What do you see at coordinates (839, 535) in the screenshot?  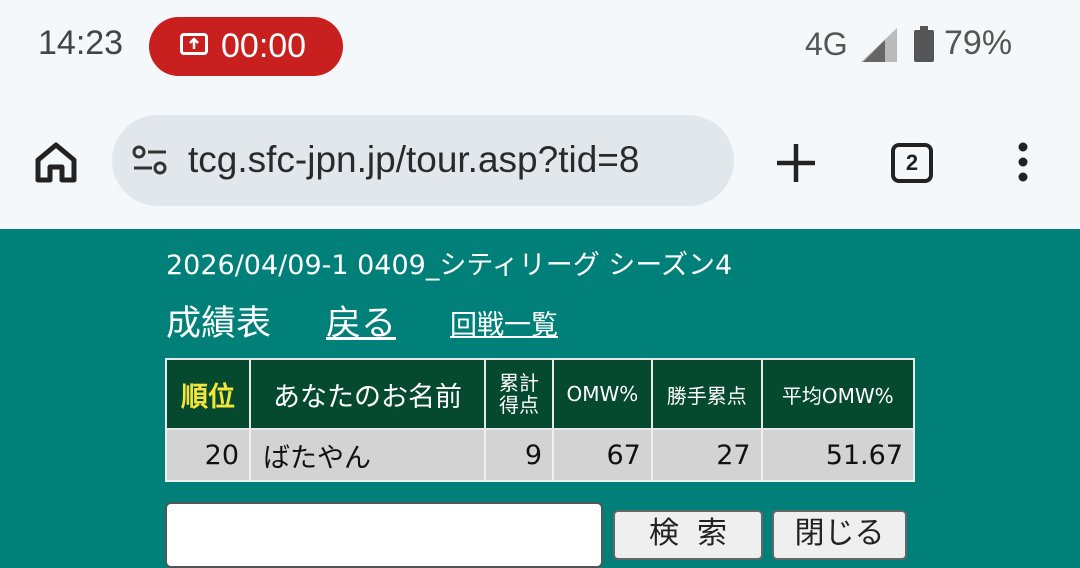 I see `close-button: 閉じる` at bounding box center [839, 535].